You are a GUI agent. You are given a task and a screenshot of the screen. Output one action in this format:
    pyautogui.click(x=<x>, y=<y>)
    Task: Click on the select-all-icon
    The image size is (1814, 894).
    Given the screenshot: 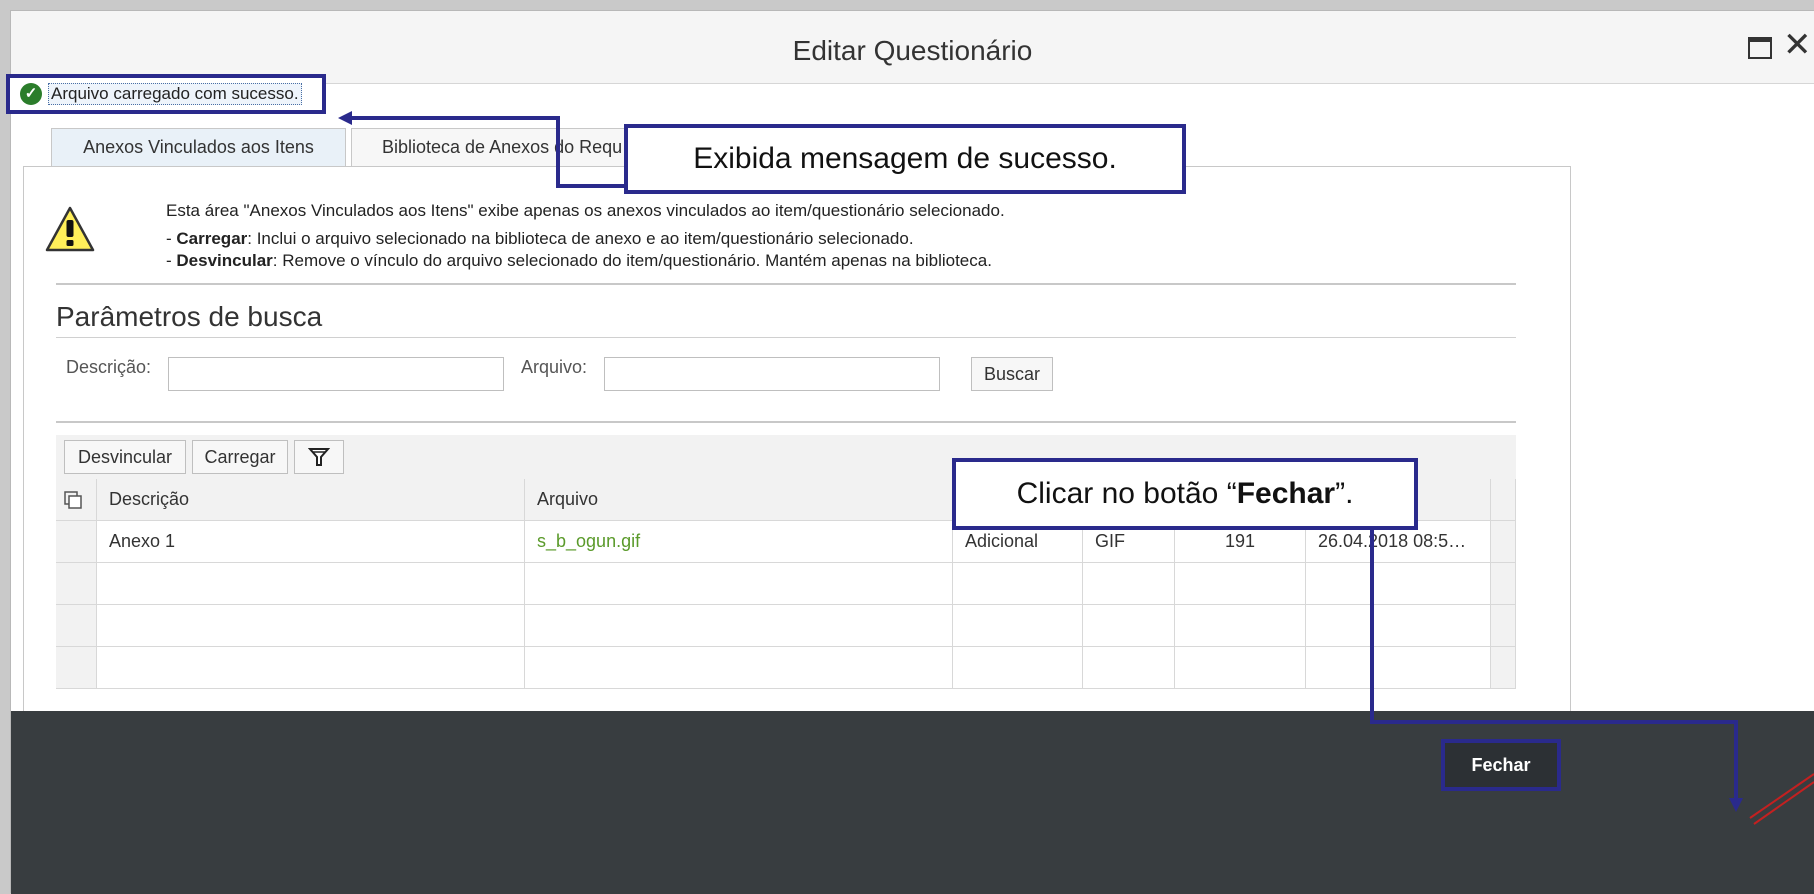 What is the action you would take?
    pyautogui.click(x=73, y=499)
    